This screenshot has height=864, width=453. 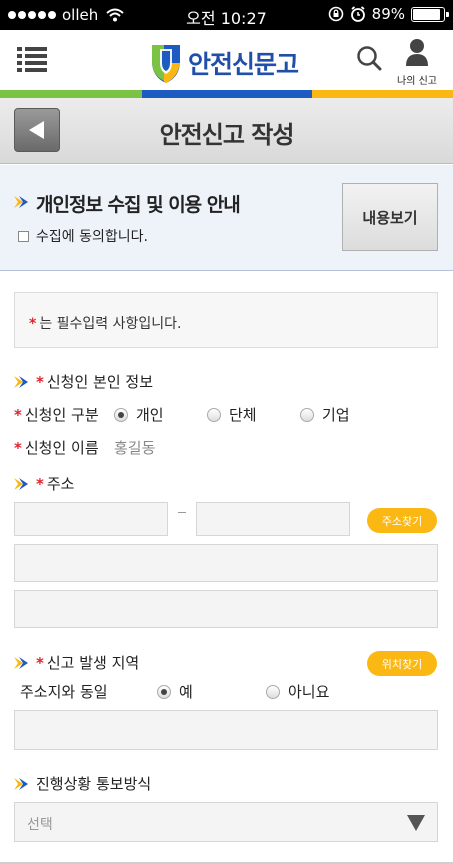 What do you see at coordinates (150, 415) in the screenshot?
I see `radio-individual-label: 개인` at bounding box center [150, 415].